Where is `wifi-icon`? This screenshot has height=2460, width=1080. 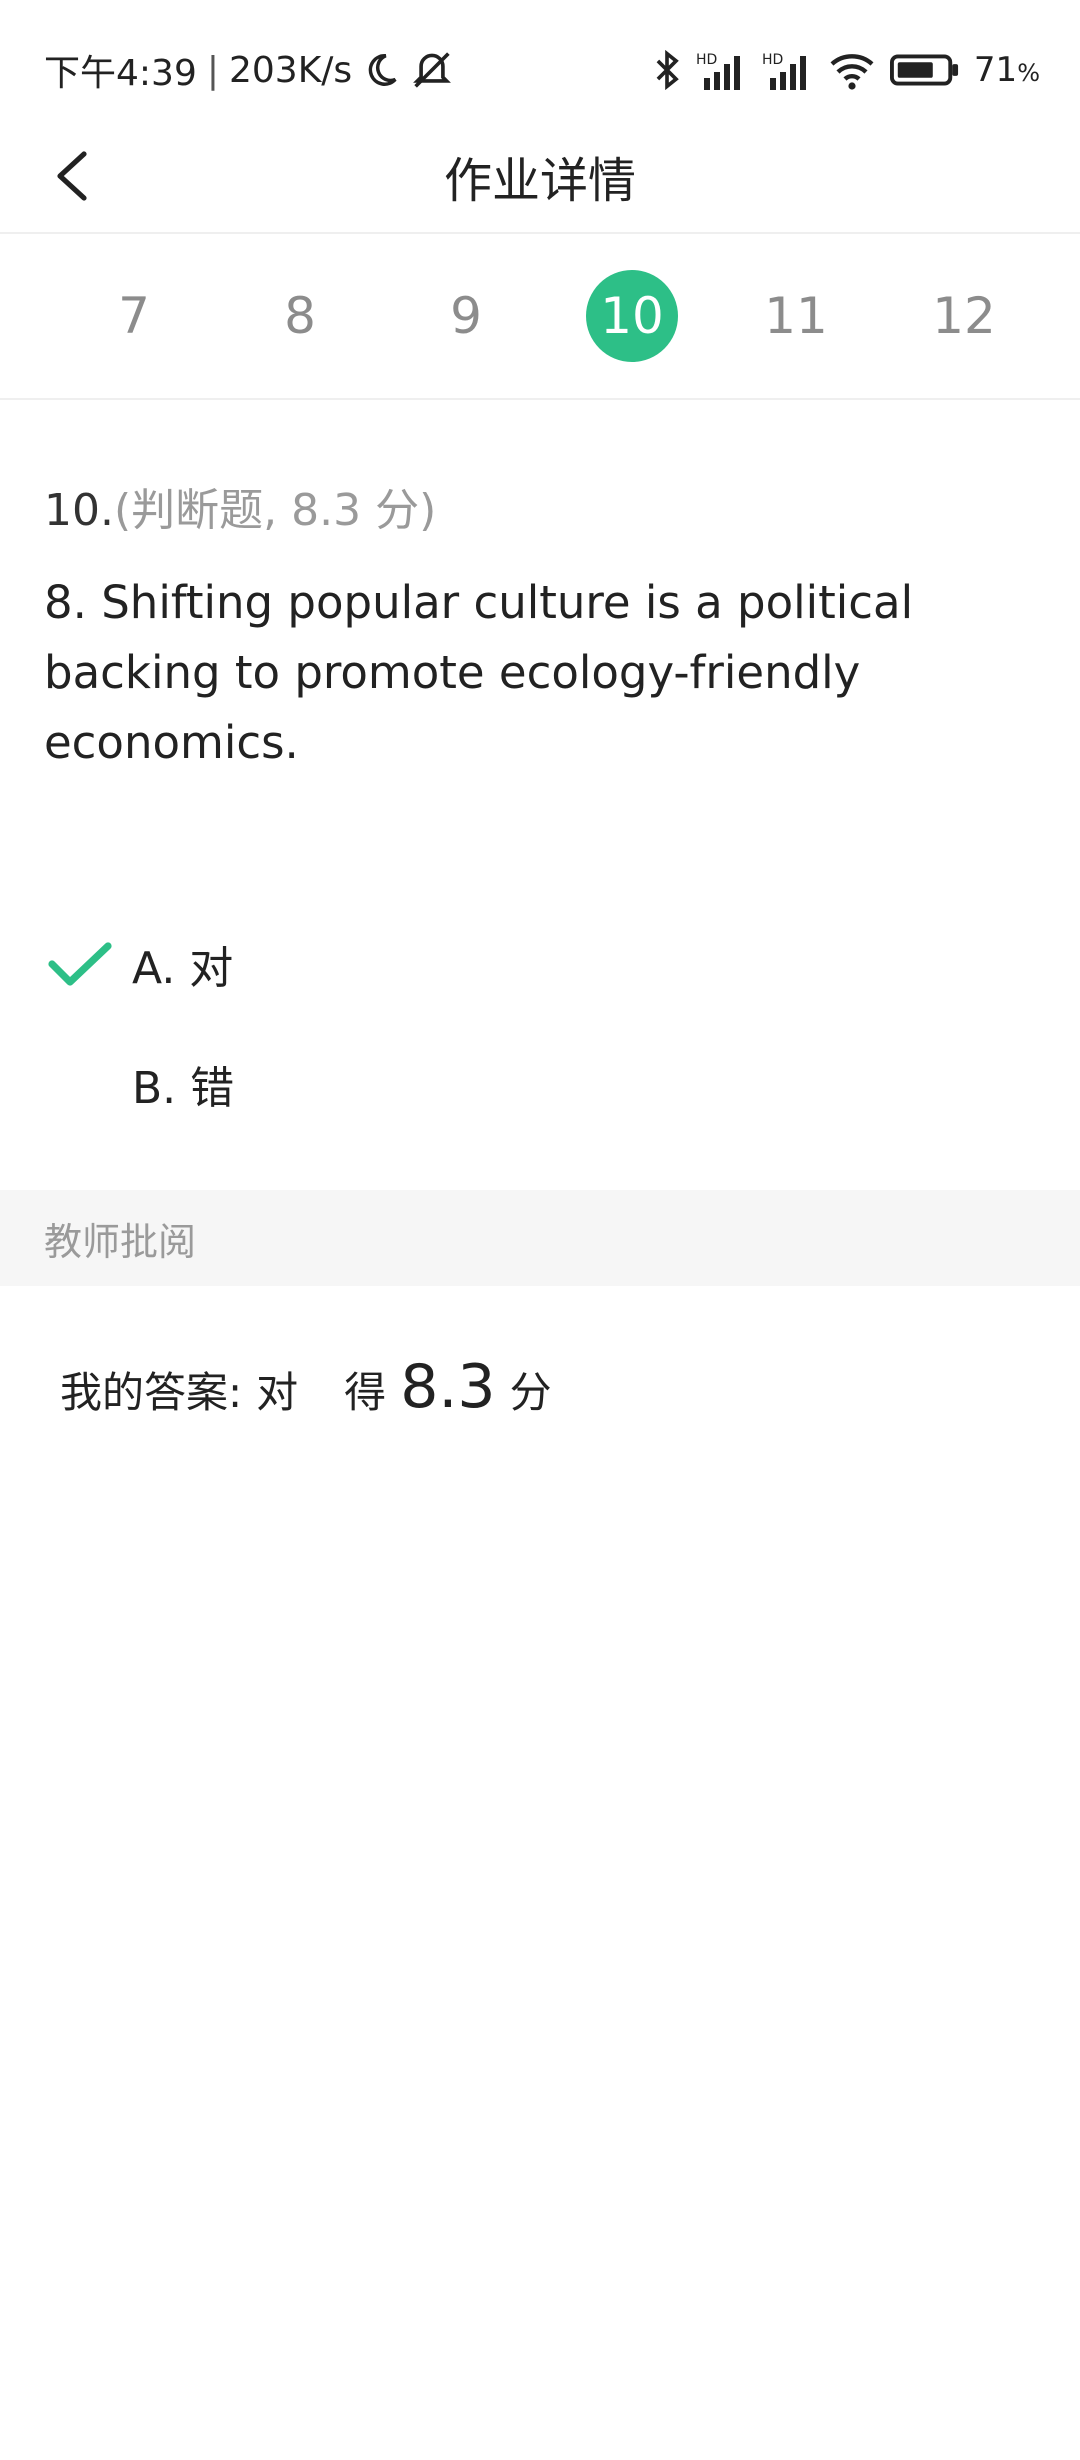
wifi-icon is located at coordinates (852, 70).